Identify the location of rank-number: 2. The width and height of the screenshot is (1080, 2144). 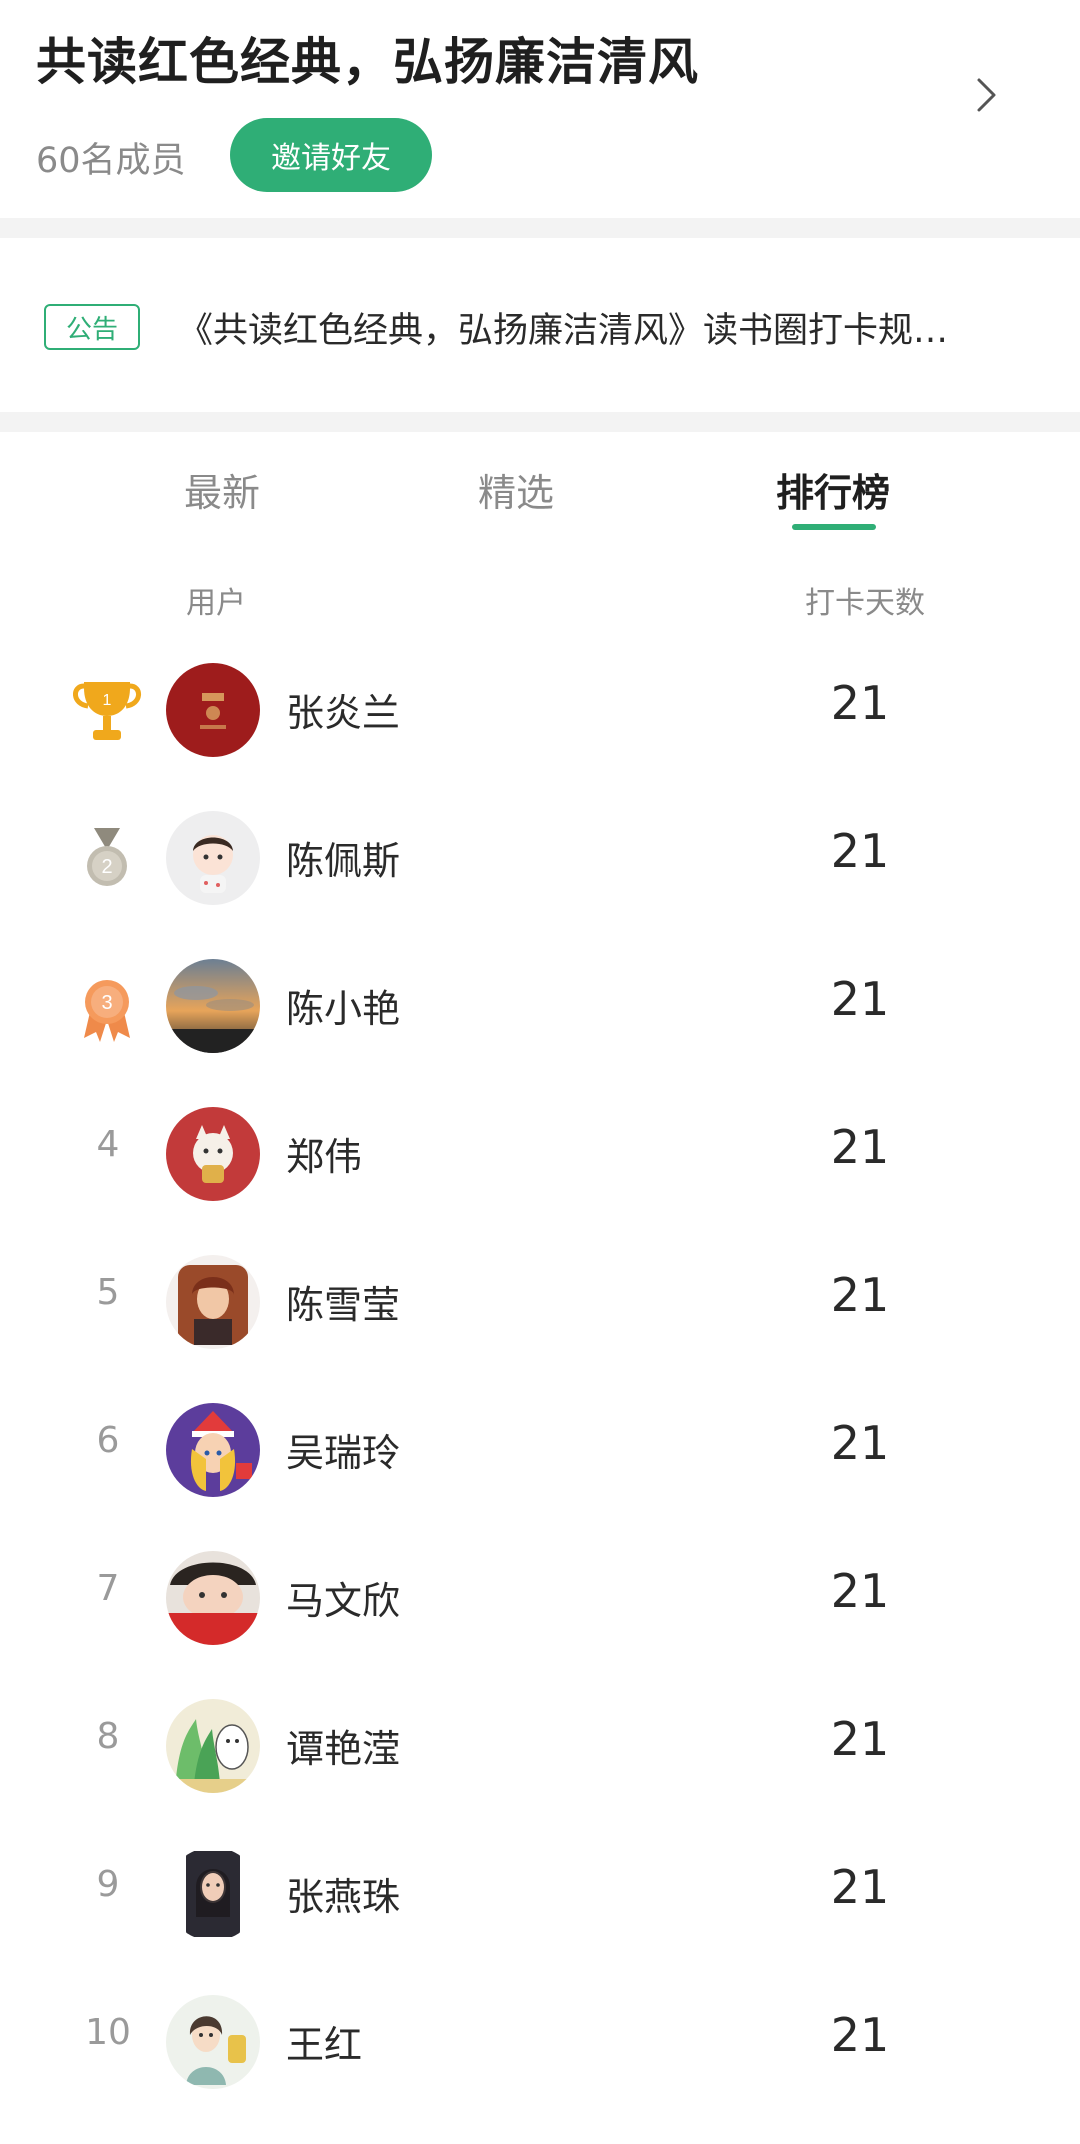
(106, 867).